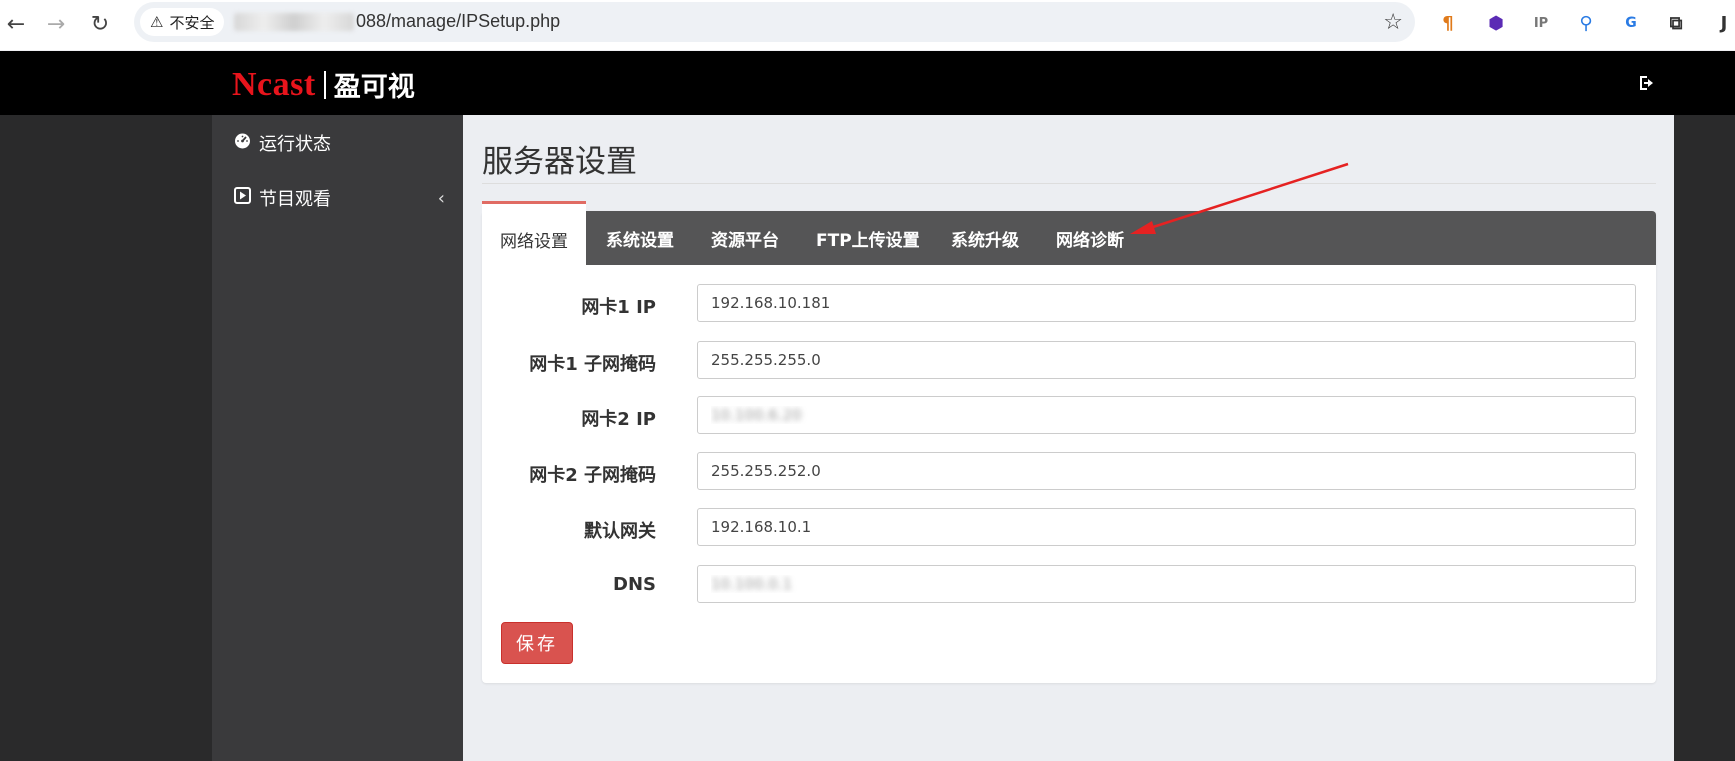 The height and width of the screenshot is (761, 1735). Describe the element at coordinates (640, 238) in the screenshot. I see `tab-system-settings: 系统设置` at that location.